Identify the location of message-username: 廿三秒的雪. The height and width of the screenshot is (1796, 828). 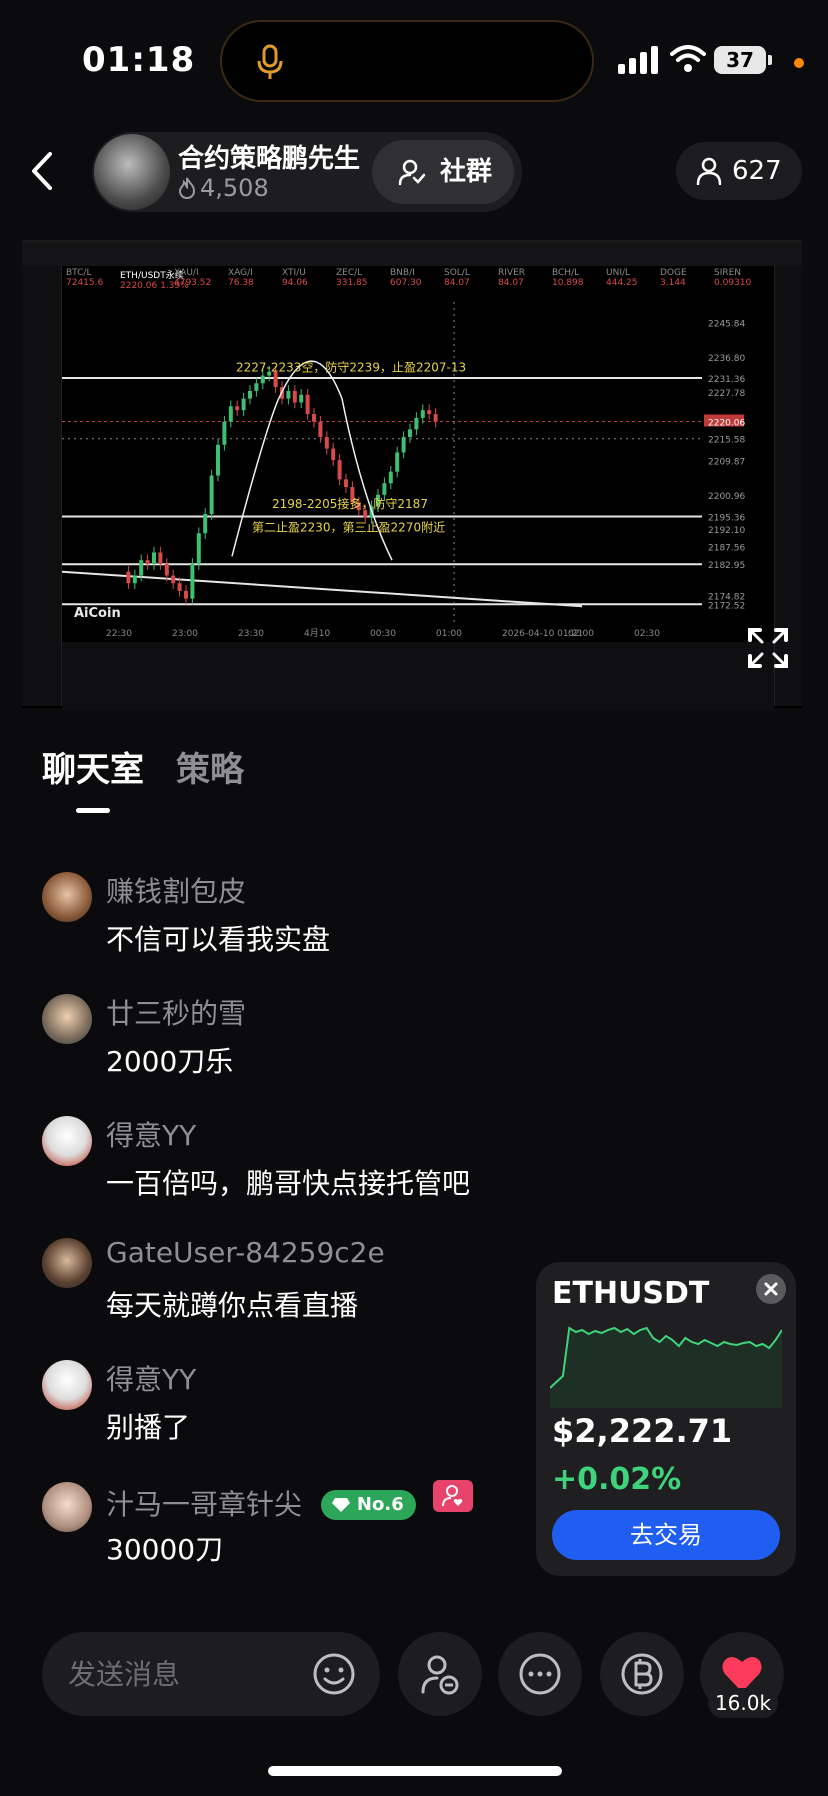
(176, 1012).